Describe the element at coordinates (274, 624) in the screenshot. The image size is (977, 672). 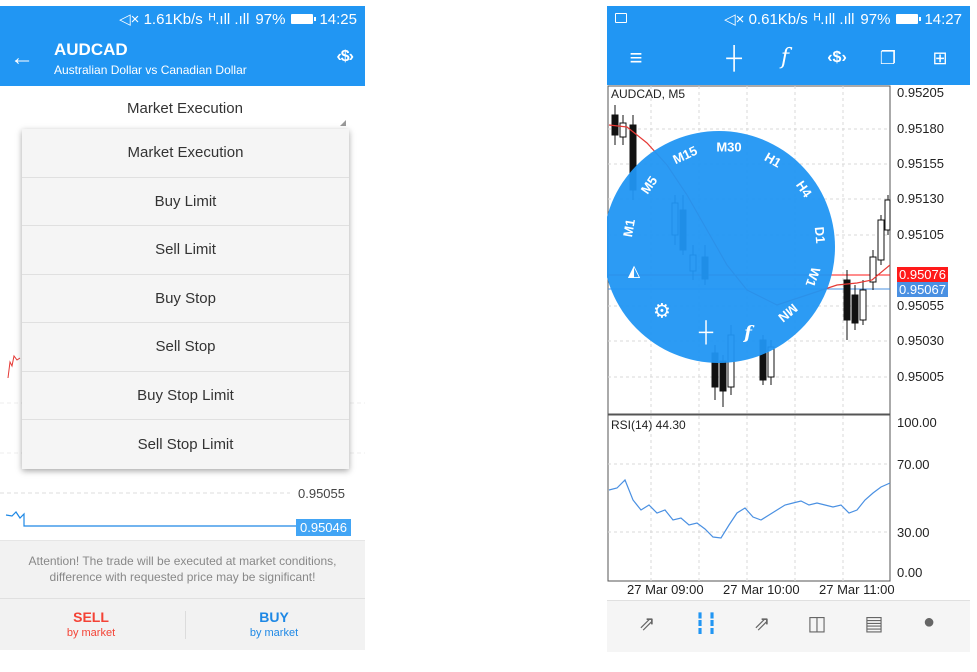
I see `buy-button: BUY by market` at that location.